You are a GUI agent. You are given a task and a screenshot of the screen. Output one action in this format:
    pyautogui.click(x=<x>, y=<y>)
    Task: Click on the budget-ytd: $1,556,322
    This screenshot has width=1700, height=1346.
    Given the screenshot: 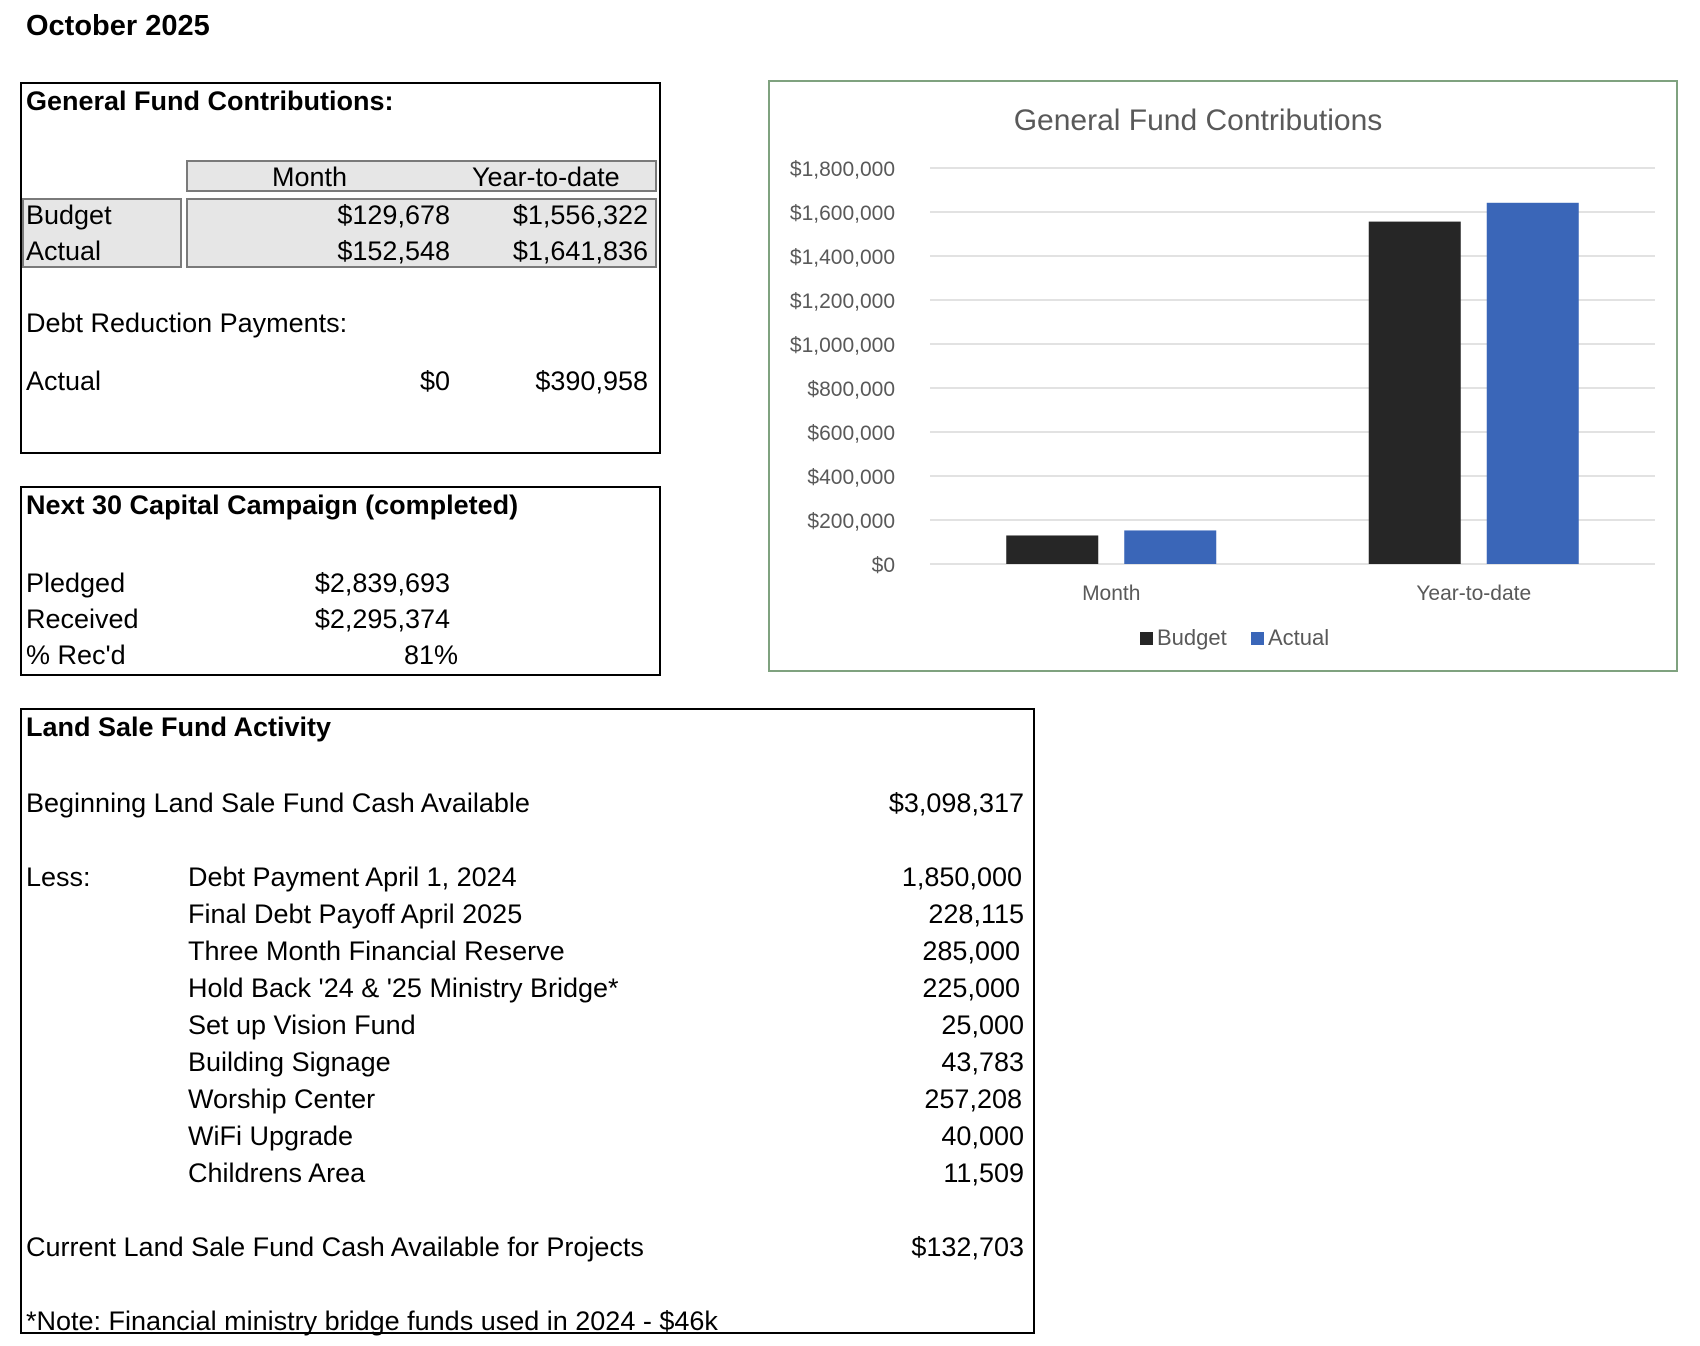 What is the action you would take?
    pyautogui.click(x=580, y=215)
    